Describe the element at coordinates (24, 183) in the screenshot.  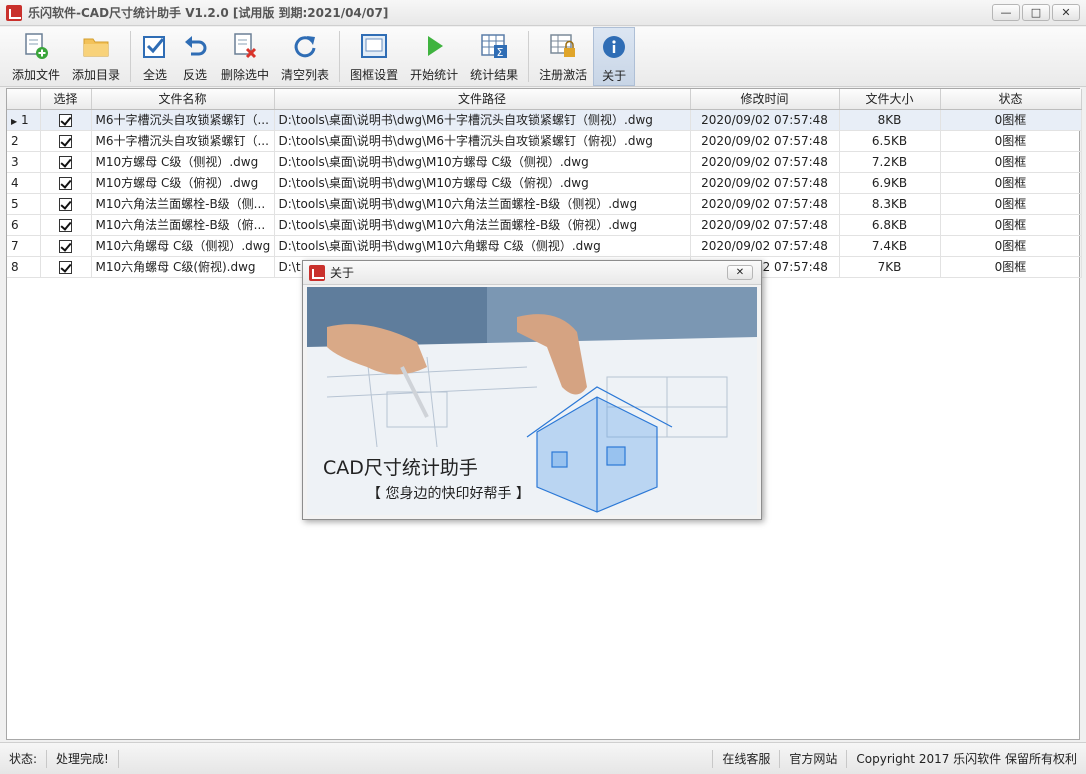
I see `row-index: 4` at that location.